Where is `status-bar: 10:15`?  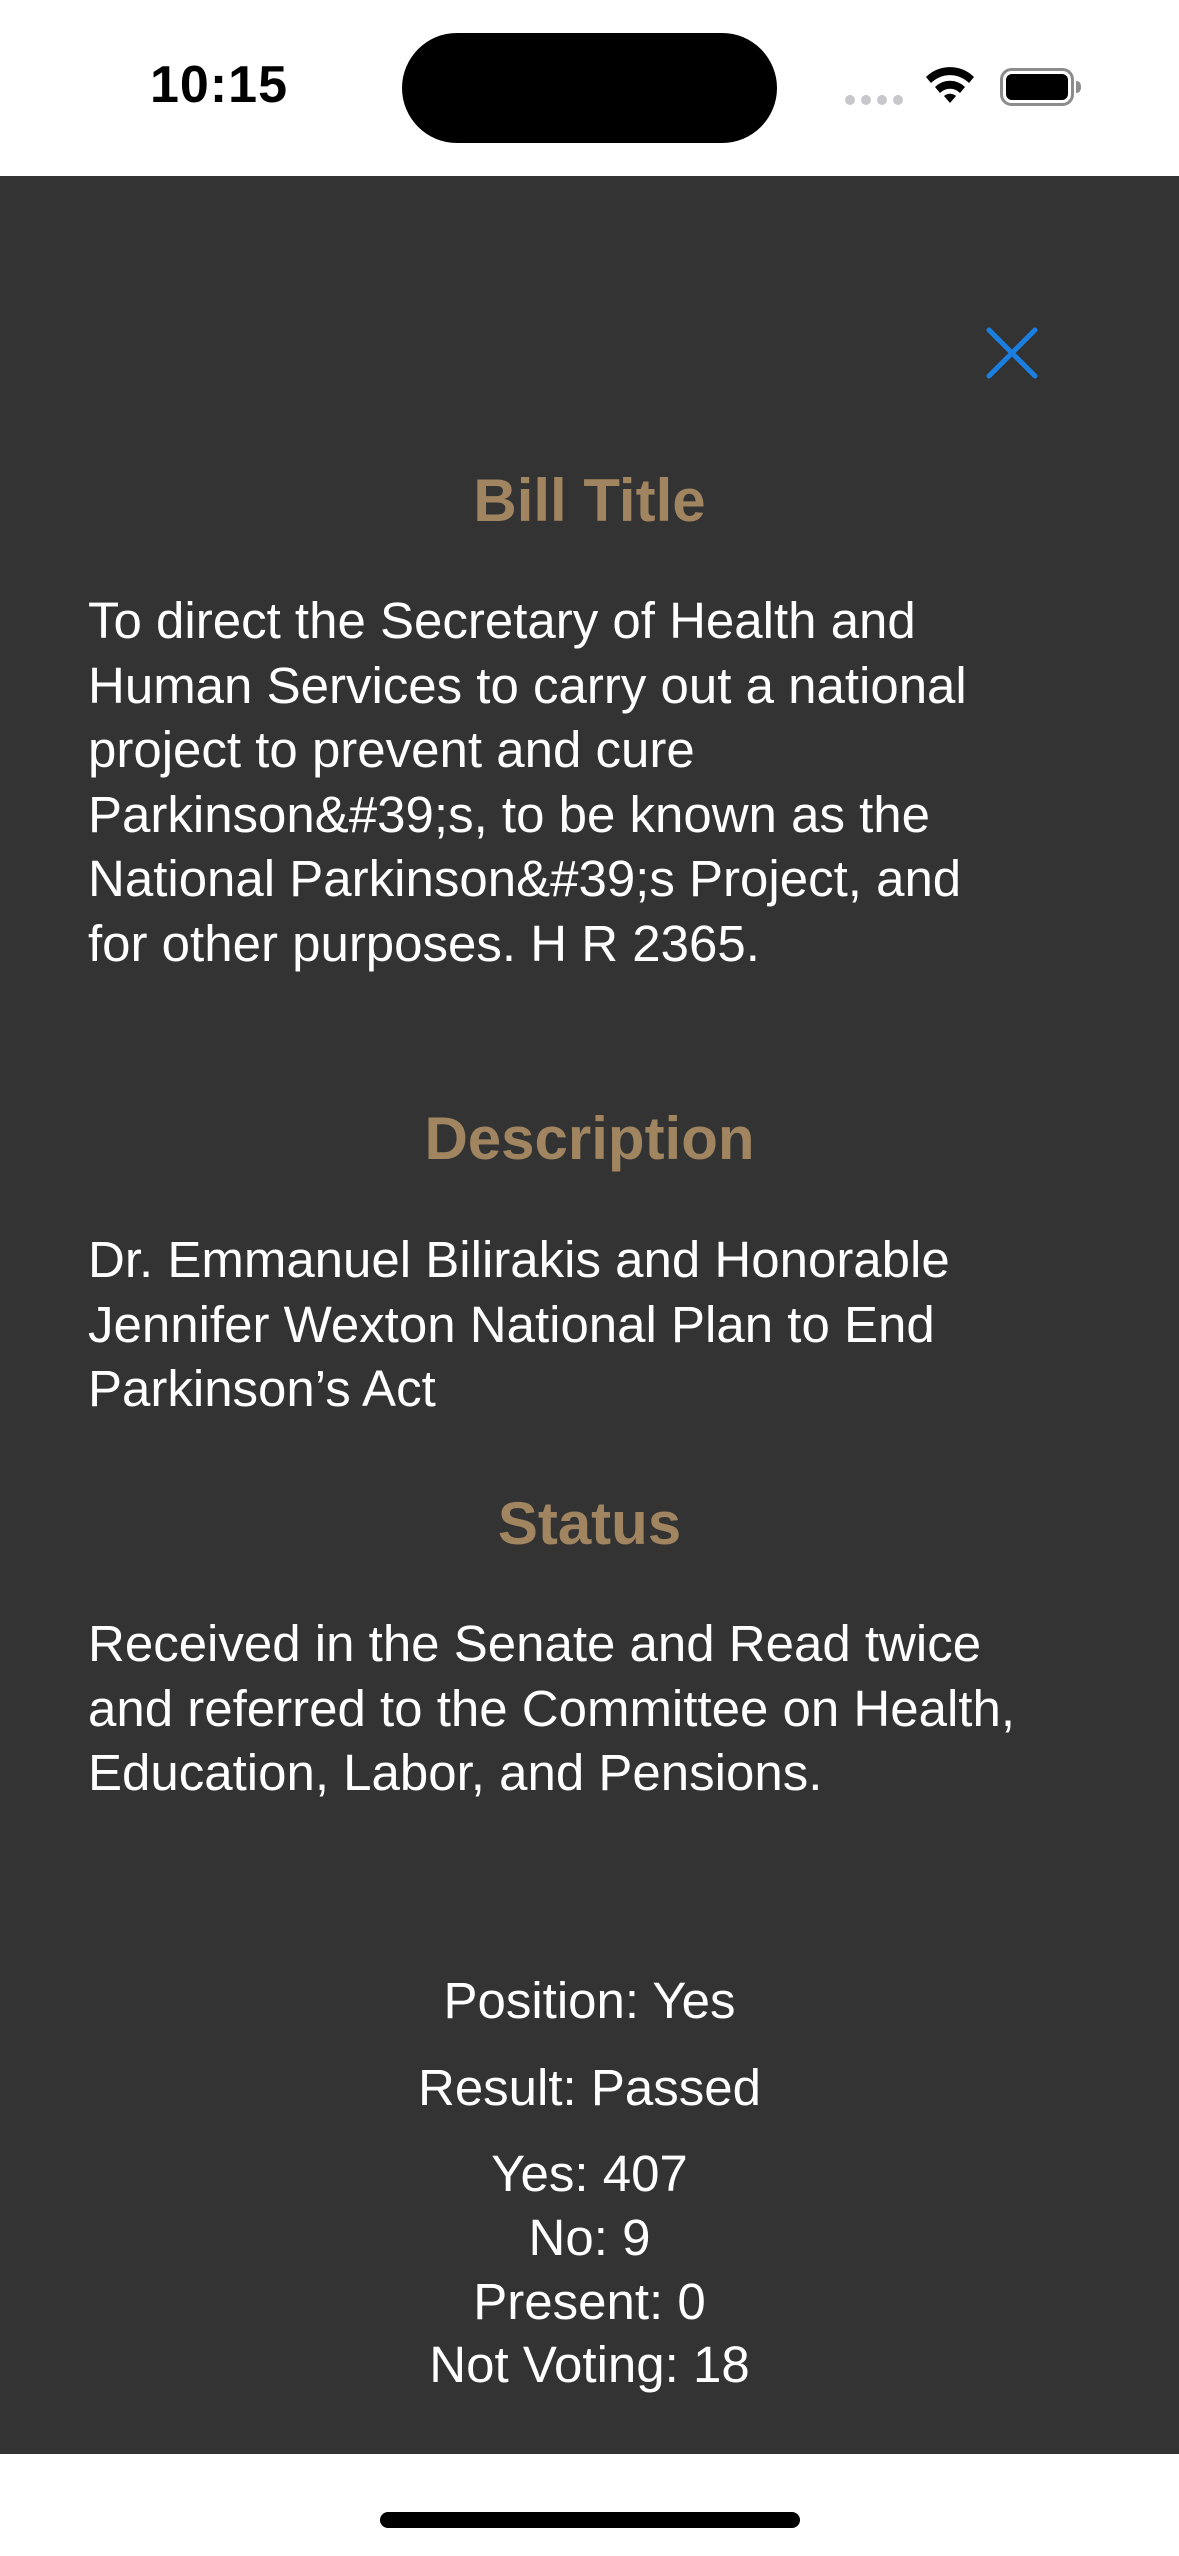 status-bar: 10:15 is located at coordinates (589, 88).